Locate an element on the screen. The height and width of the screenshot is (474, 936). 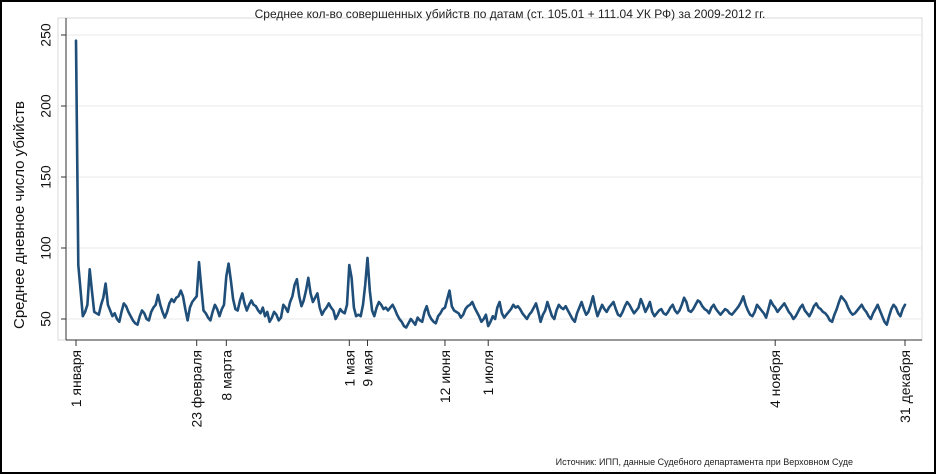
y-tick-label: 250 is located at coordinates (46, 35).